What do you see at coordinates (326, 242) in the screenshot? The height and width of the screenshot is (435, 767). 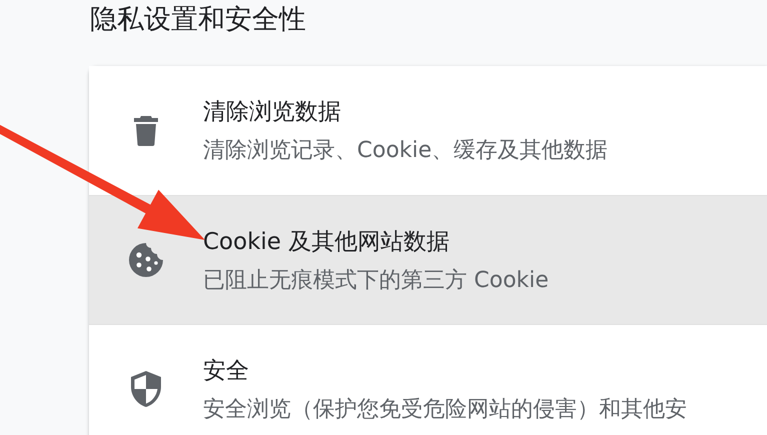 I see `row-title: Cookie 及其他网站数据` at bounding box center [326, 242].